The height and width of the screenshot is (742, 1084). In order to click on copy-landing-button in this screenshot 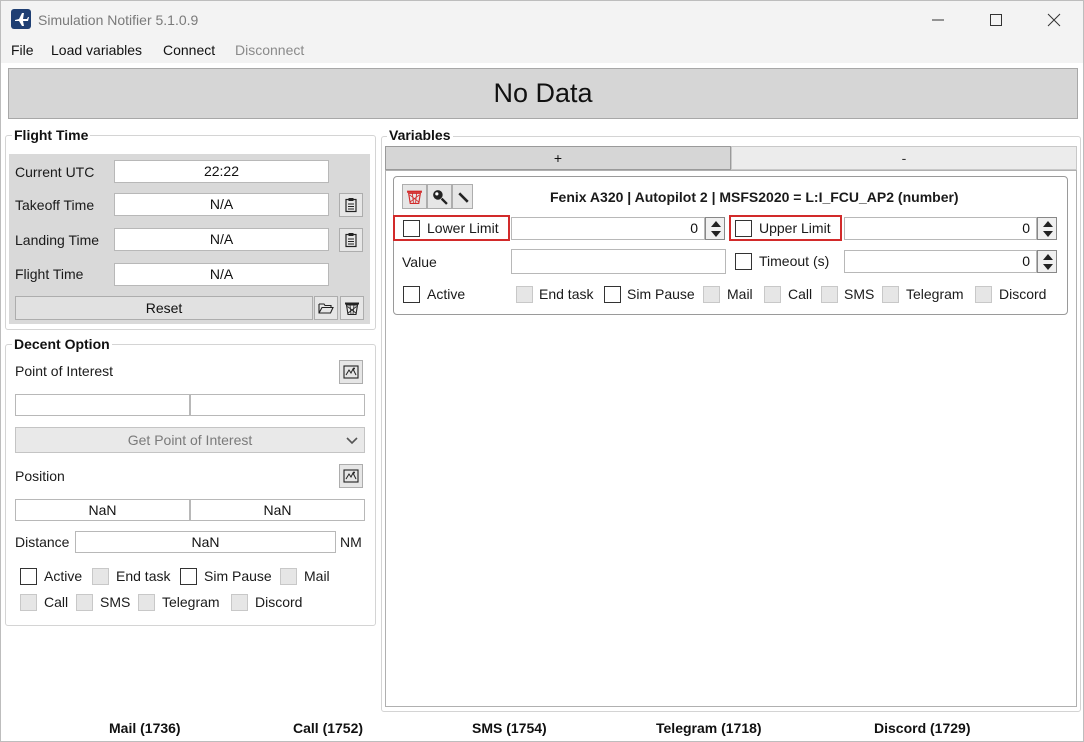, I will do `click(351, 240)`.